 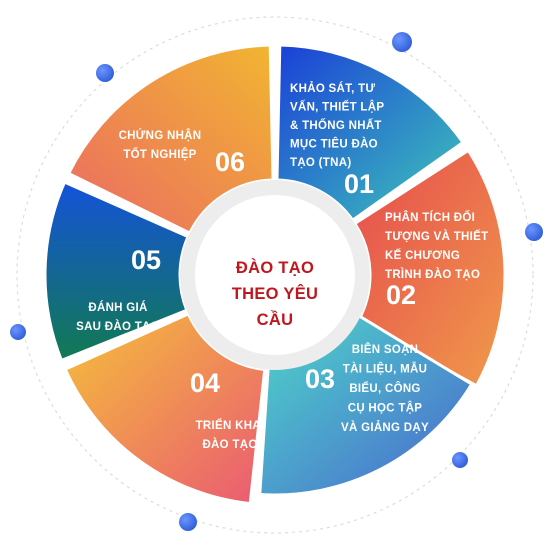 What do you see at coordinates (159, 154) in the screenshot?
I see `segment-06-label-line-2: TỐT NGHIỆP` at bounding box center [159, 154].